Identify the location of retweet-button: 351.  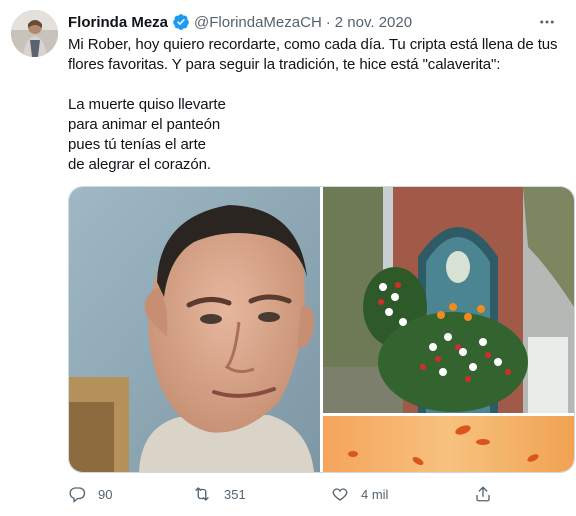
(219, 494).